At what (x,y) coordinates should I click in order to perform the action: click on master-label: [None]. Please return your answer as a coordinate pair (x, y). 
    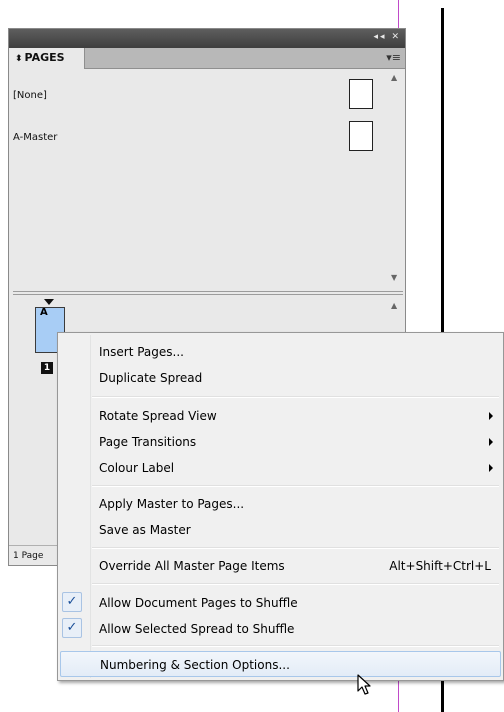
    Looking at the image, I should click on (30, 95).